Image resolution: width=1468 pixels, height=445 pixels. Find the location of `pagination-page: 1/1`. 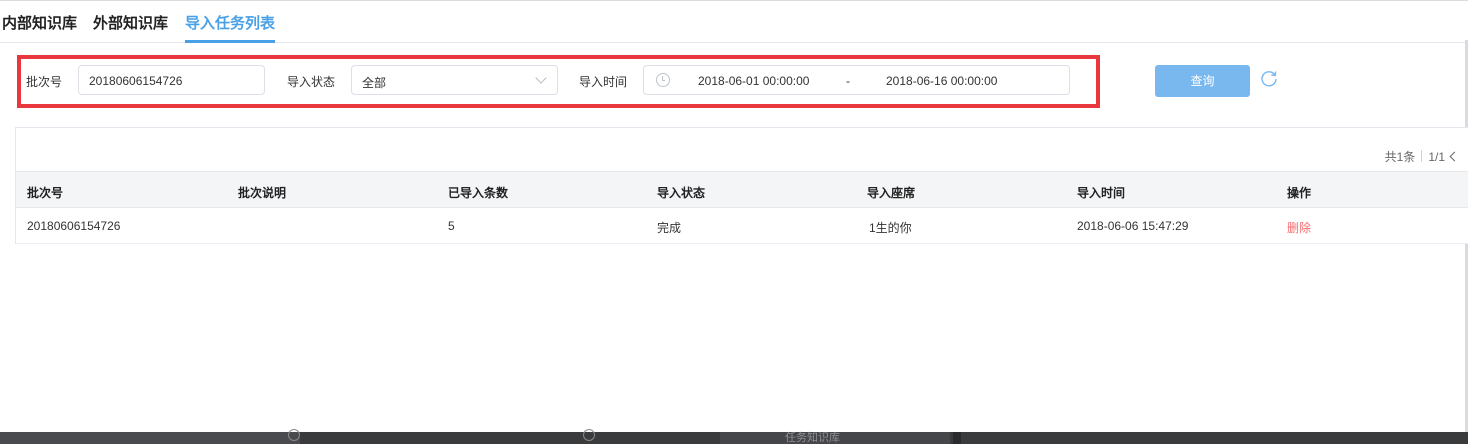

pagination-page: 1/1 is located at coordinates (1436, 157).